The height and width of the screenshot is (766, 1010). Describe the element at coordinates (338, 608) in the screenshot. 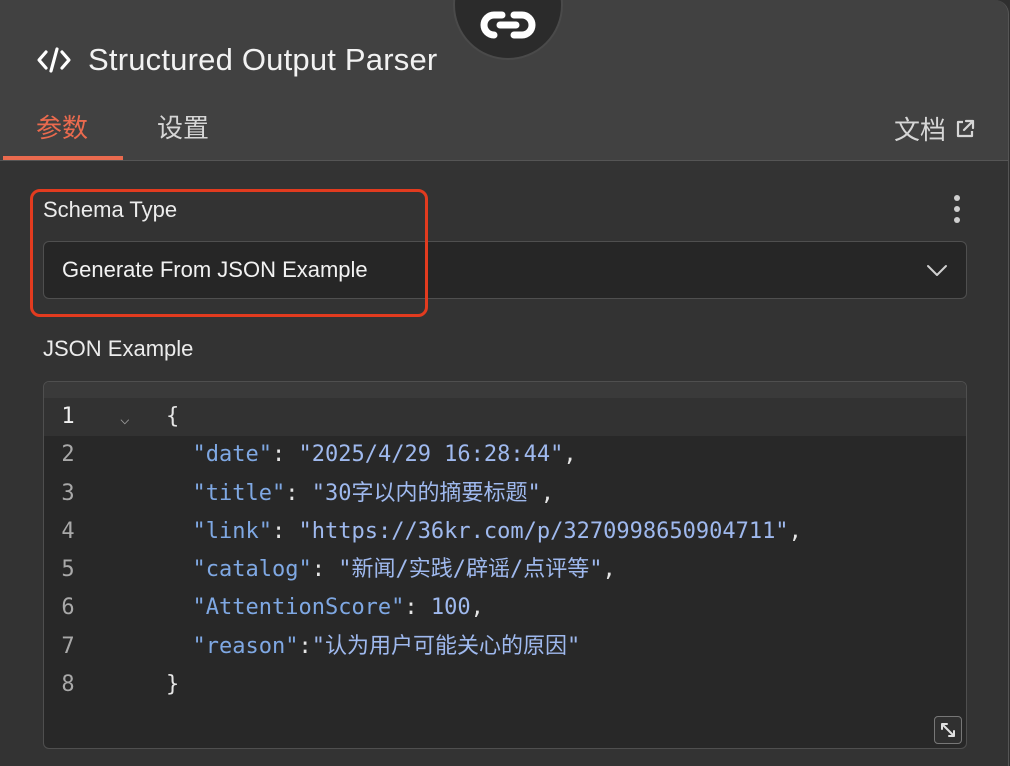

I see `code-text: "AttentionScore": 100,` at that location.